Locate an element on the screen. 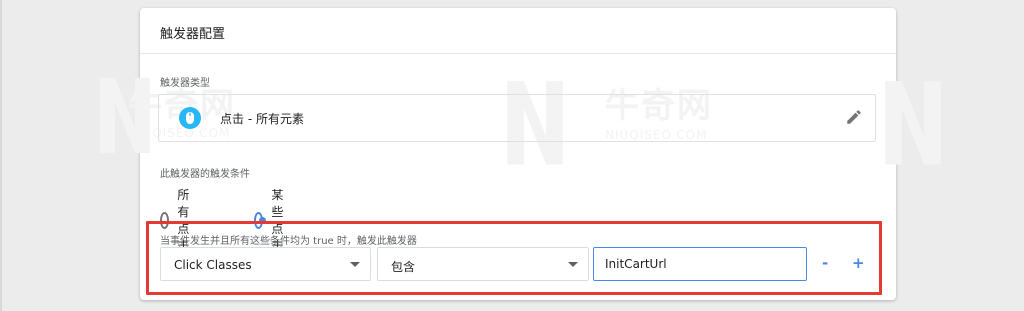  remove-condition-button: - is located at coordinates (825, 263).